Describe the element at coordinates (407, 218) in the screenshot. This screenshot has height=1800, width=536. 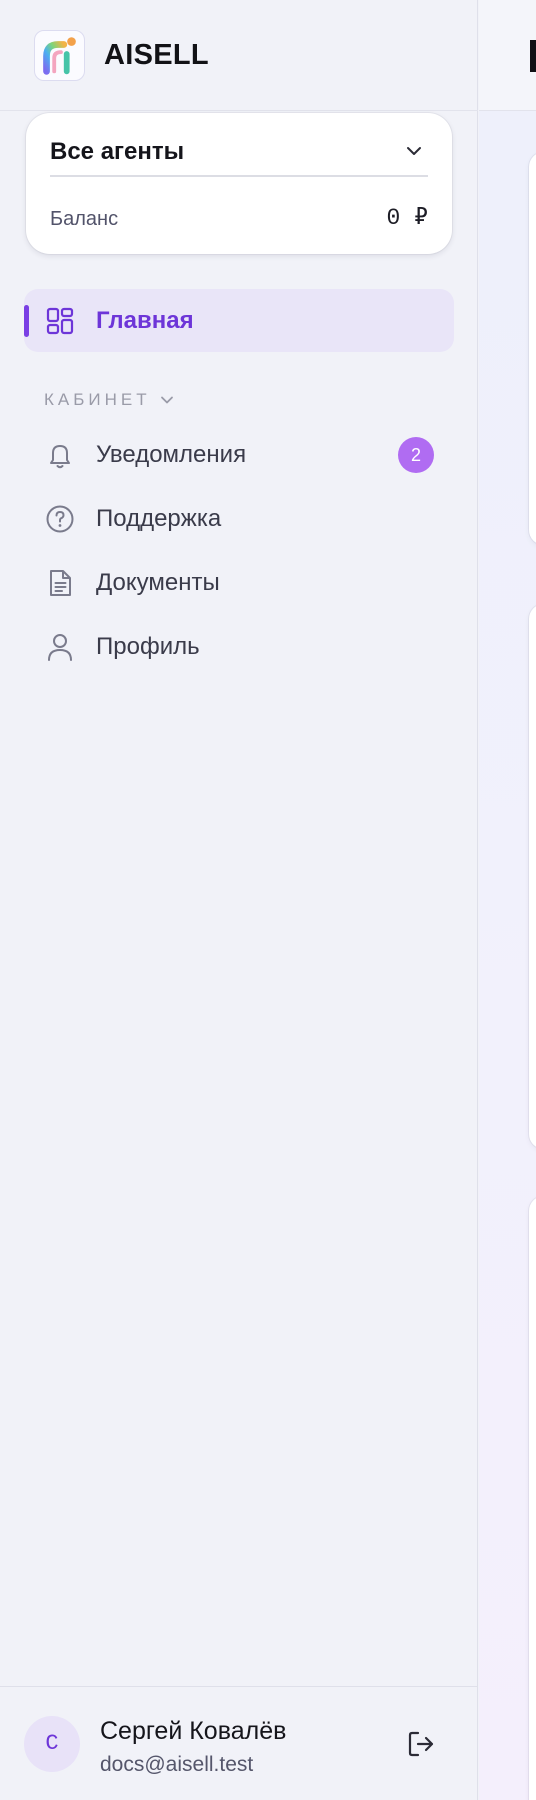
I see `balance-value: 0 ₽` at that location.